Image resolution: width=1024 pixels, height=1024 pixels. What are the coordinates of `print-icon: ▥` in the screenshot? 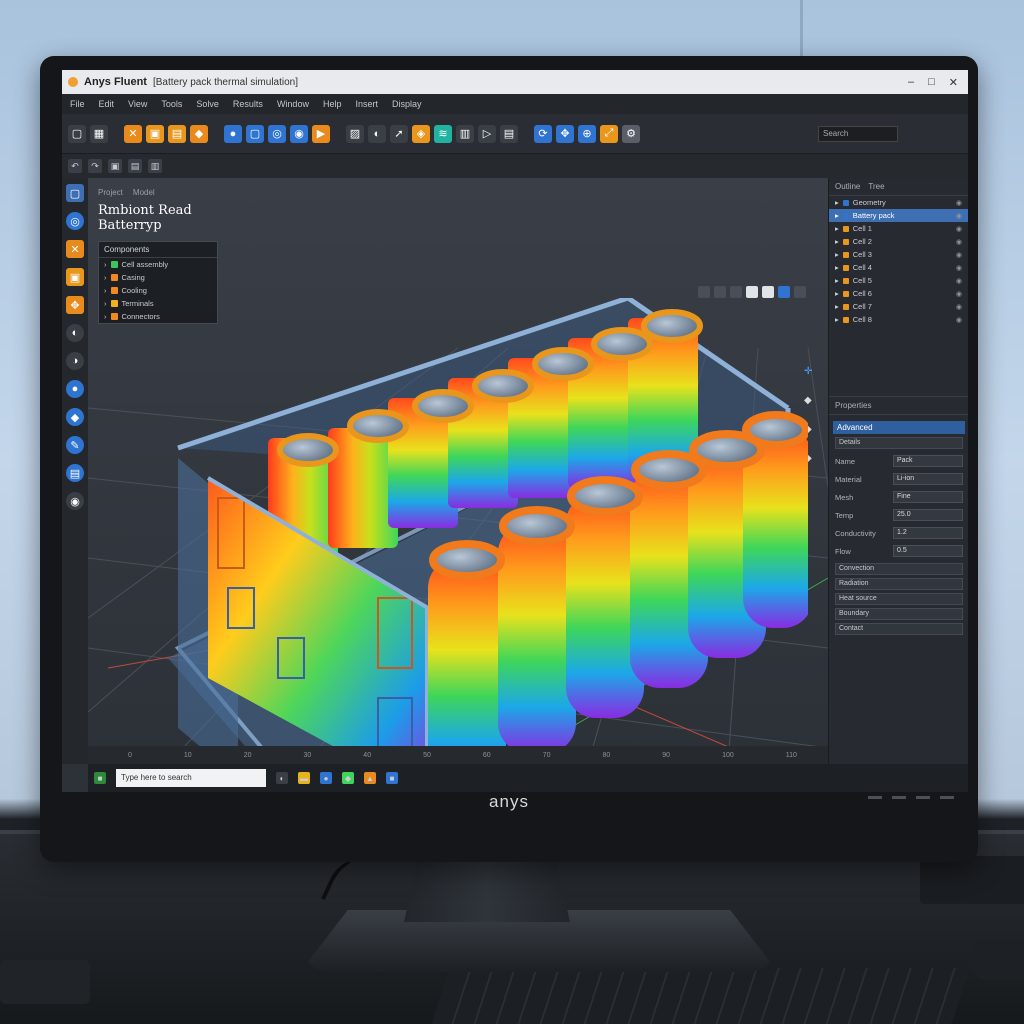 It's located at (155, 166).